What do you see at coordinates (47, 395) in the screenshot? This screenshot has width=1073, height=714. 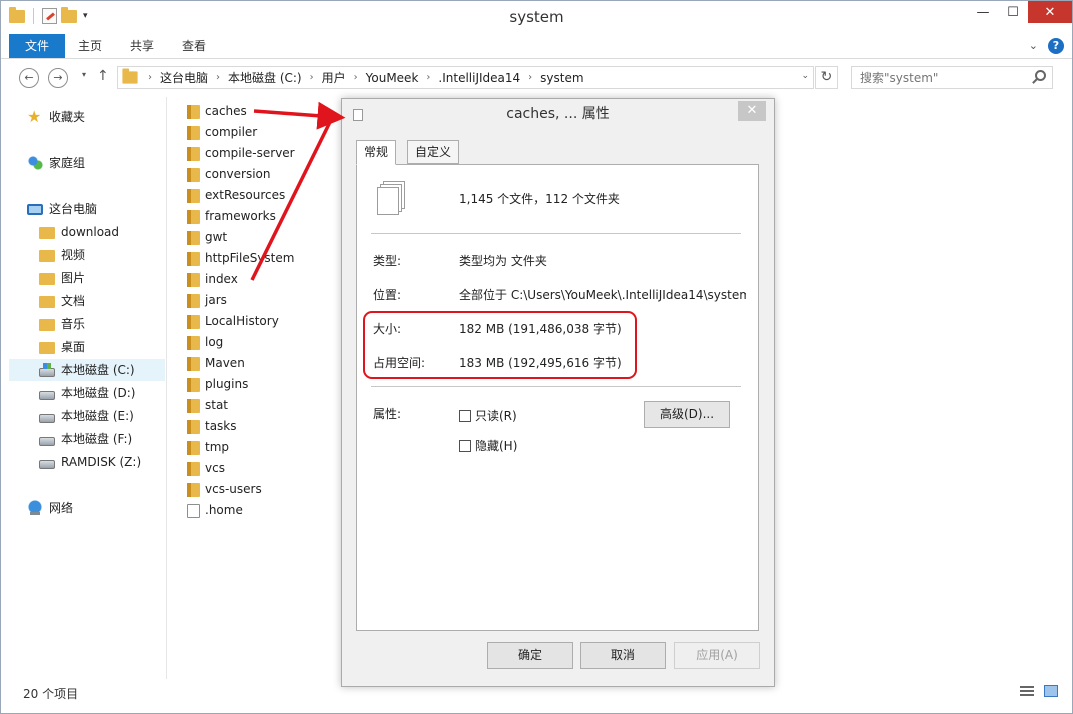 I see `drive-icon` at bounding box center [47, 395].